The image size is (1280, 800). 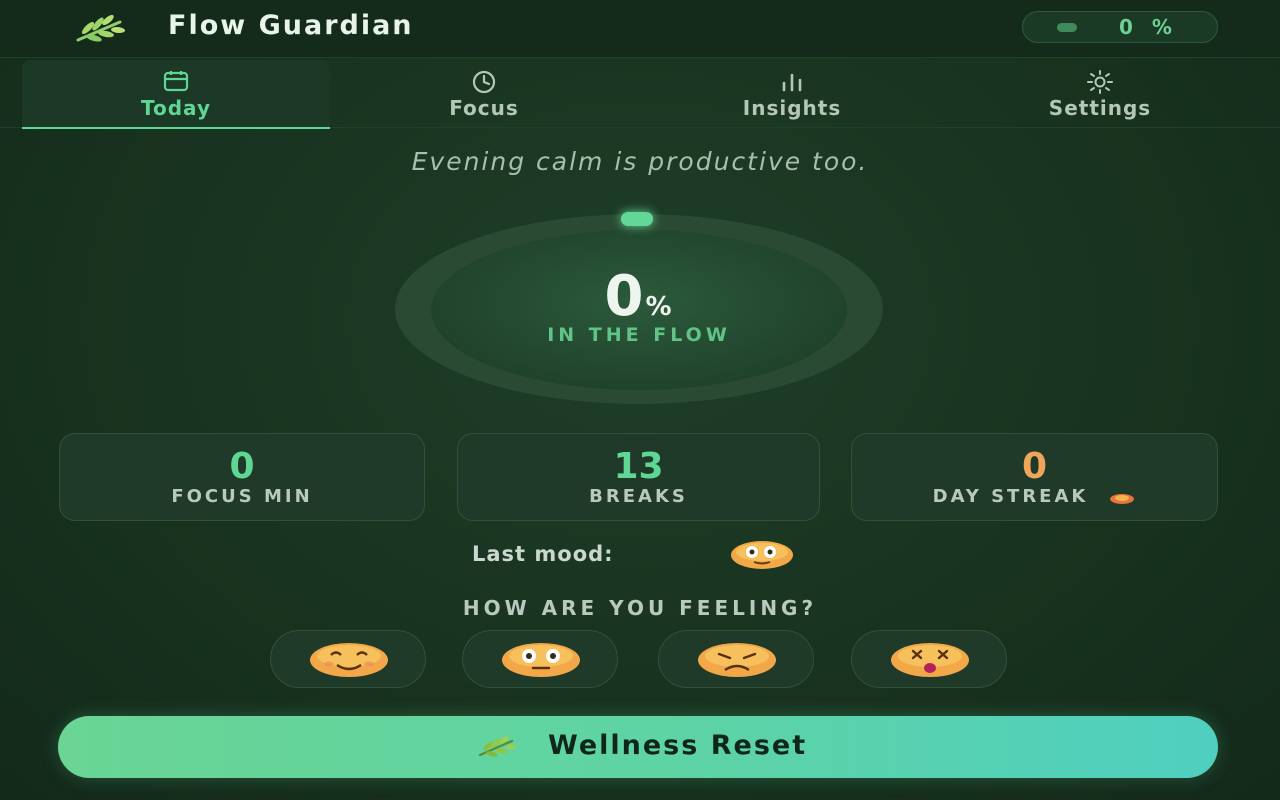 What do you see at coordinates (1067, 27) in the screenshot?
I see `status-dot-icon` at bounding box center [1067, 27].